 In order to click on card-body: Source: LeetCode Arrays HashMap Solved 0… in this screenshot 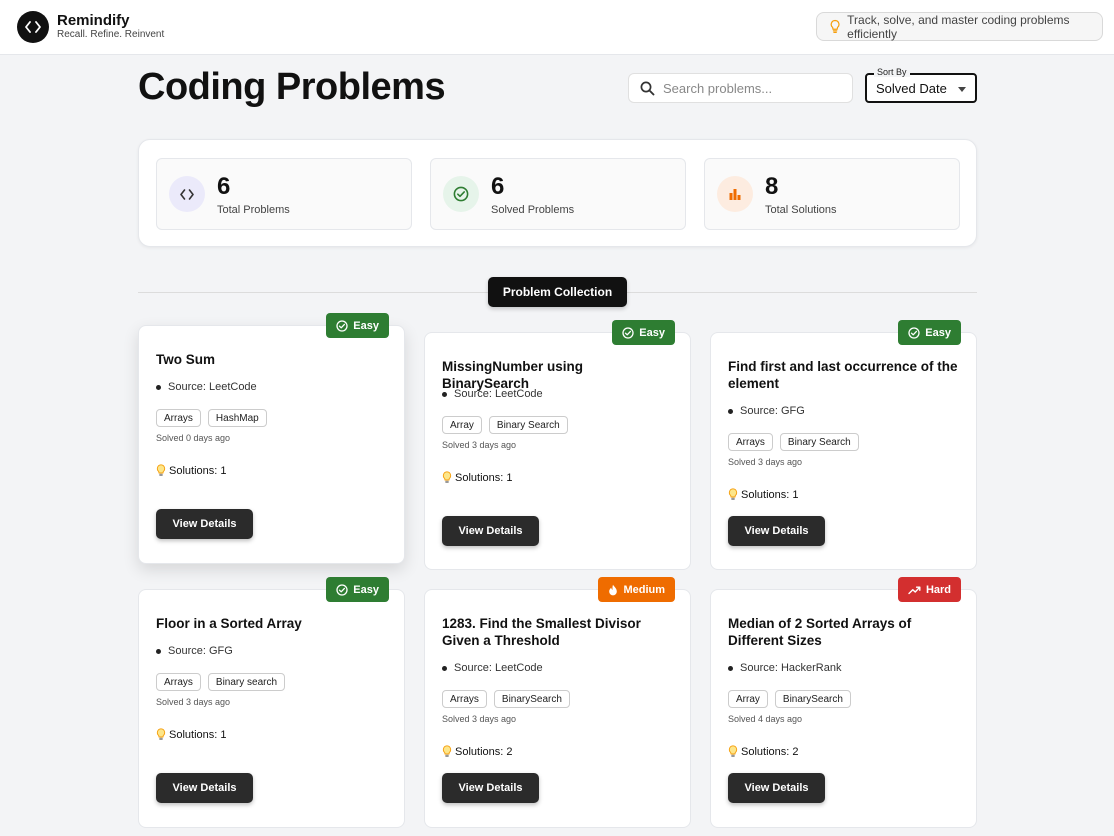, I will do `click(276, 460)`.